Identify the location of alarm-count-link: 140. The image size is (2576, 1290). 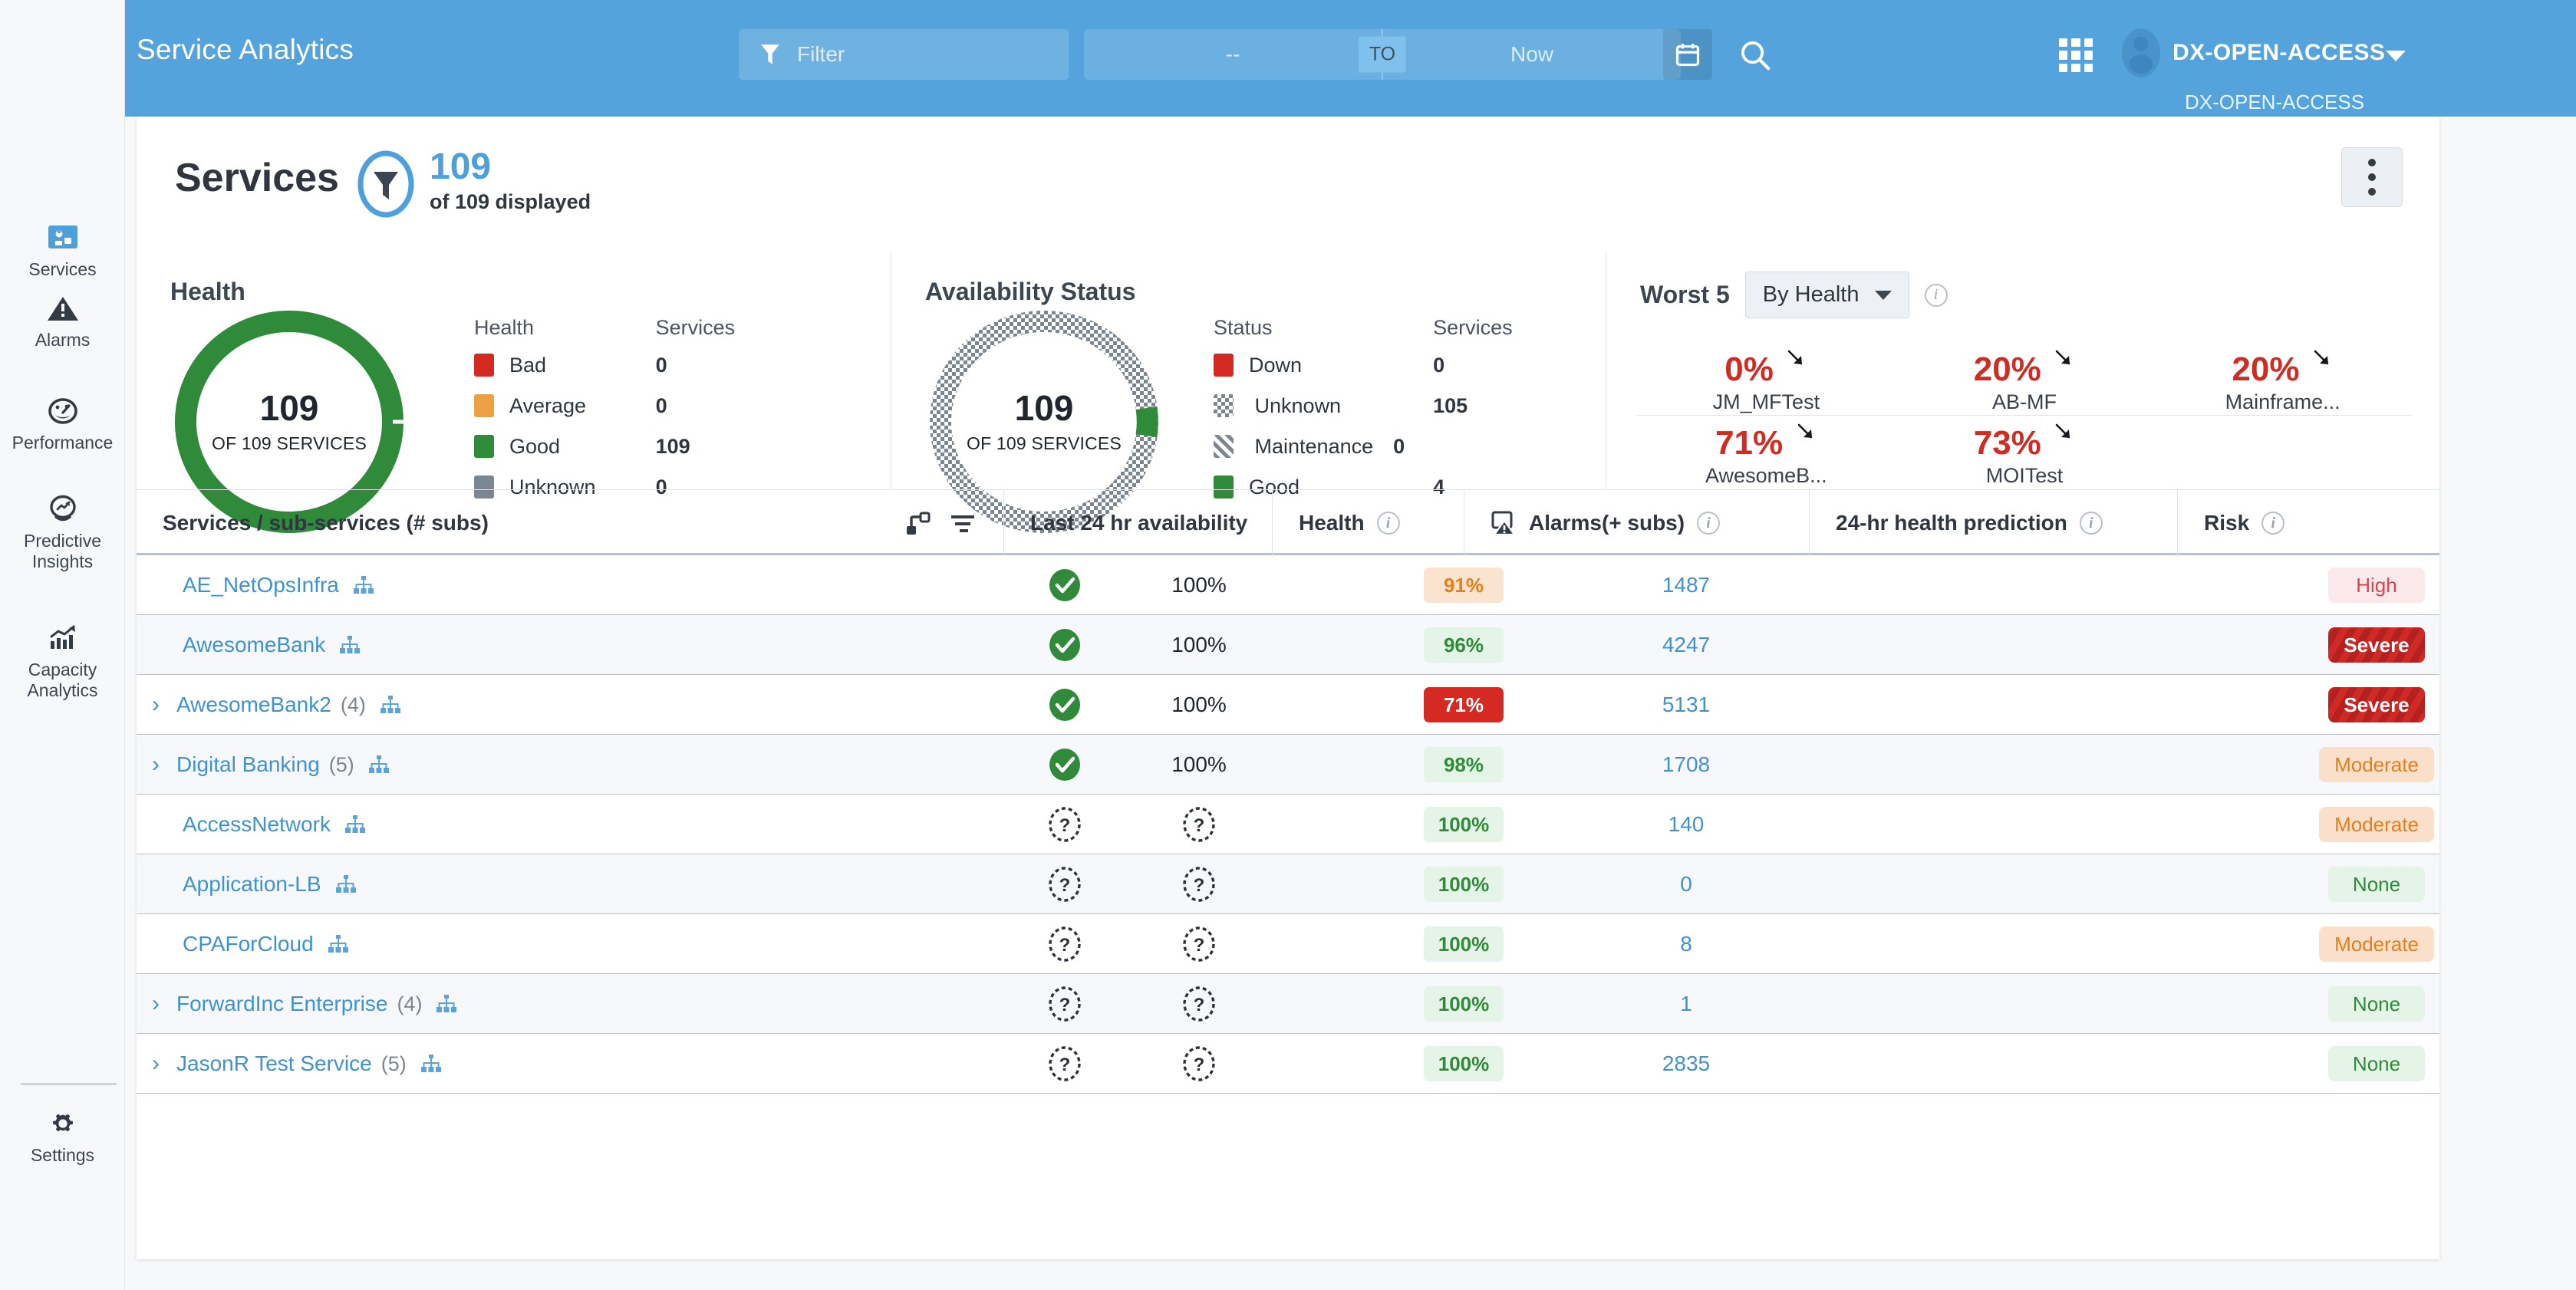
(1686, 825).